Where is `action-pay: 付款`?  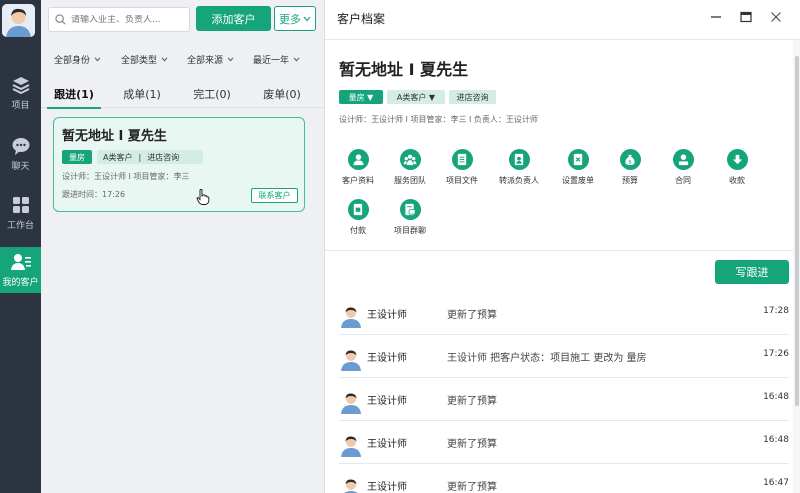 action-pay: 付款 is located at coordinates (358, 217).